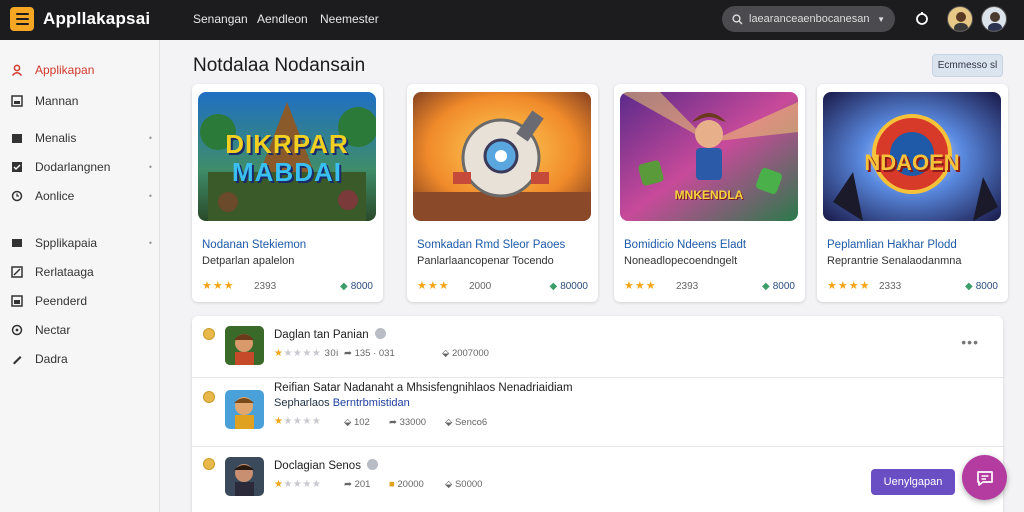  I want to click on header-button: Ecmmesso sl, so click(967, 65).